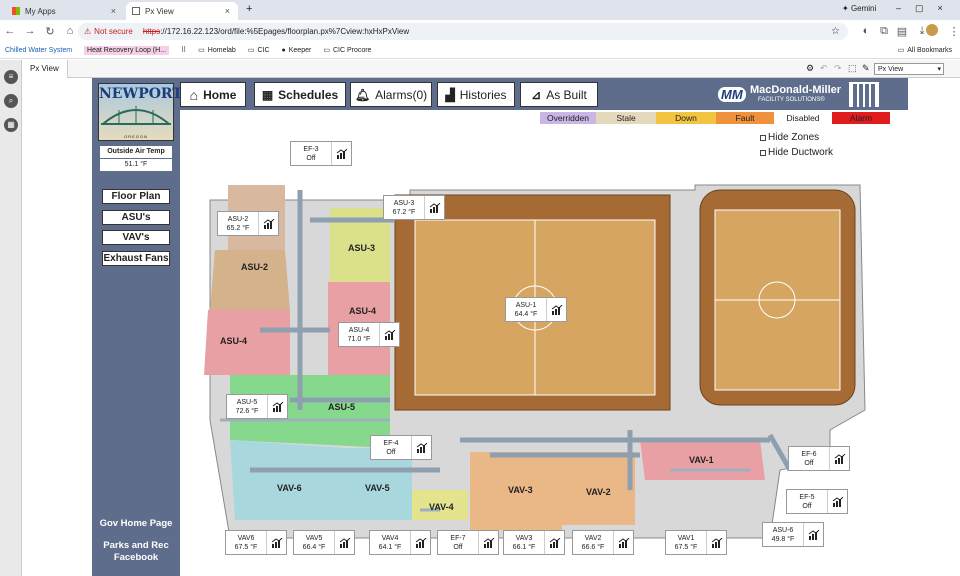 Image resolution: width=960 pixels, height=576 pixels. I want to click on window-controls: –▢×, so click(926, 8).